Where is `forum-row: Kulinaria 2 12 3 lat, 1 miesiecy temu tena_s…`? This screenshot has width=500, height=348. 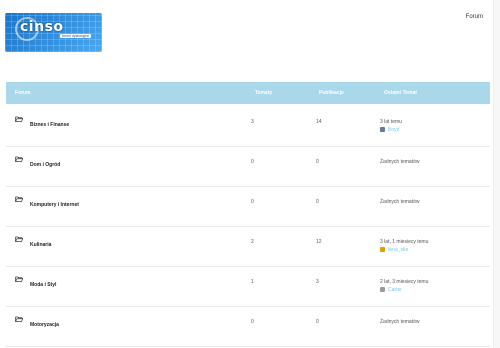
forum-row: Kulinaria 2 12 3 lat, 1 miesiecy temu tena_s… is located at coordinates (248, 246).